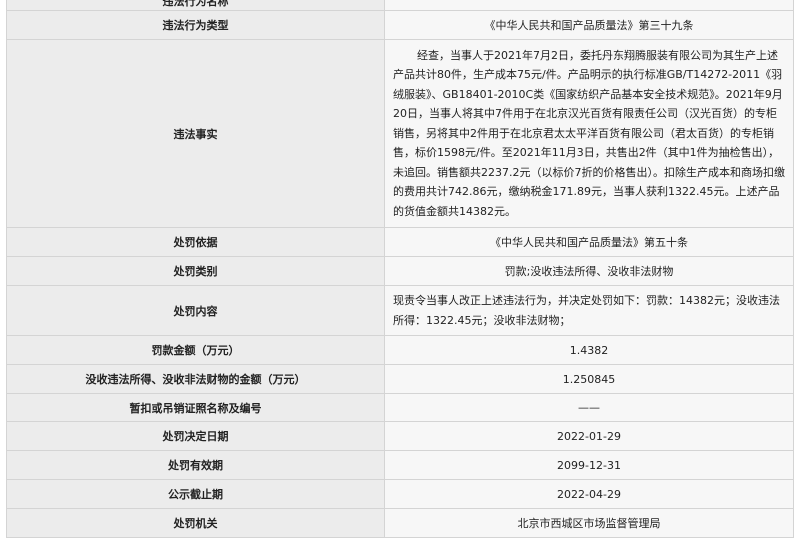 This screenshot has width=800, height=538. What do you see at coordinates (195, 242) in the screenshot?
I see `row-label: 处罚依据` at bounding box center [195, 242].